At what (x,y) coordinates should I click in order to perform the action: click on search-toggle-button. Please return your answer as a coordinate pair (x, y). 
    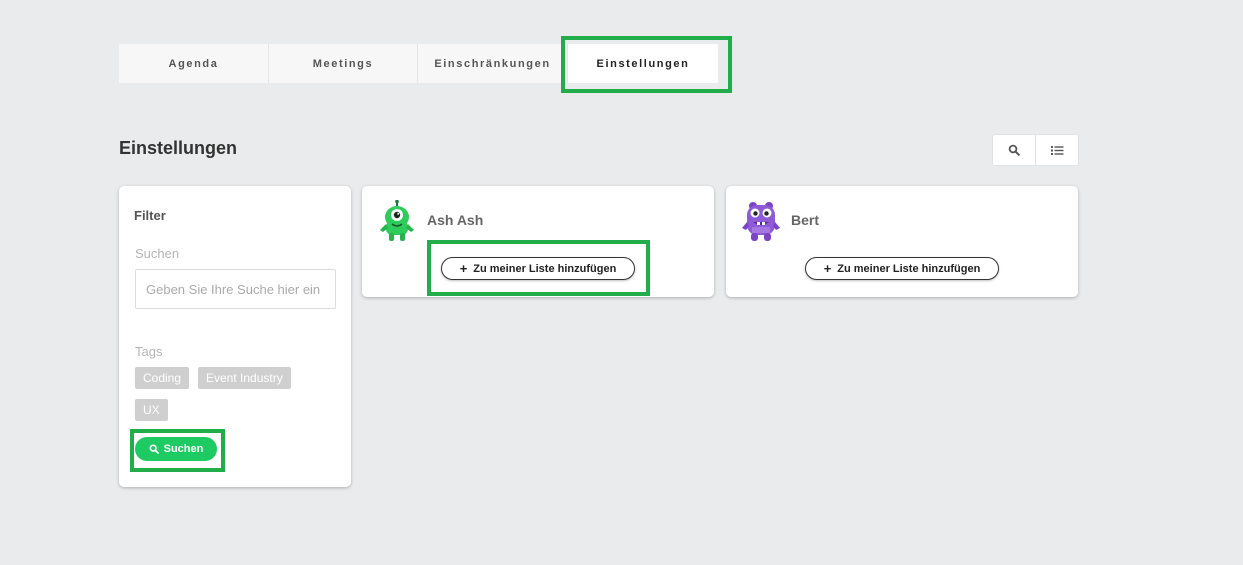
    Looking at the image, I should click on (1014, 150).